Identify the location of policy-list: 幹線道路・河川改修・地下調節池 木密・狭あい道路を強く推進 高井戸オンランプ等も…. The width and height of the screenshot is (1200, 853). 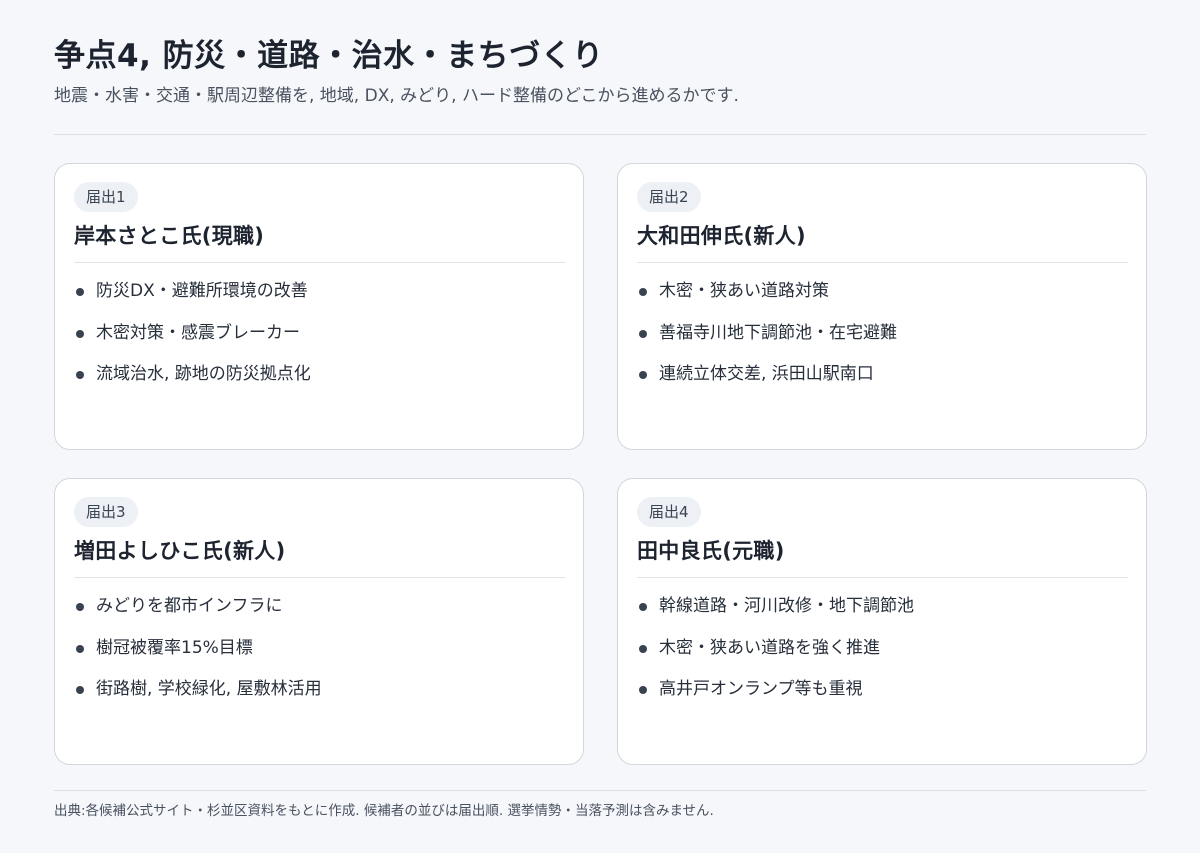
(882, 647).